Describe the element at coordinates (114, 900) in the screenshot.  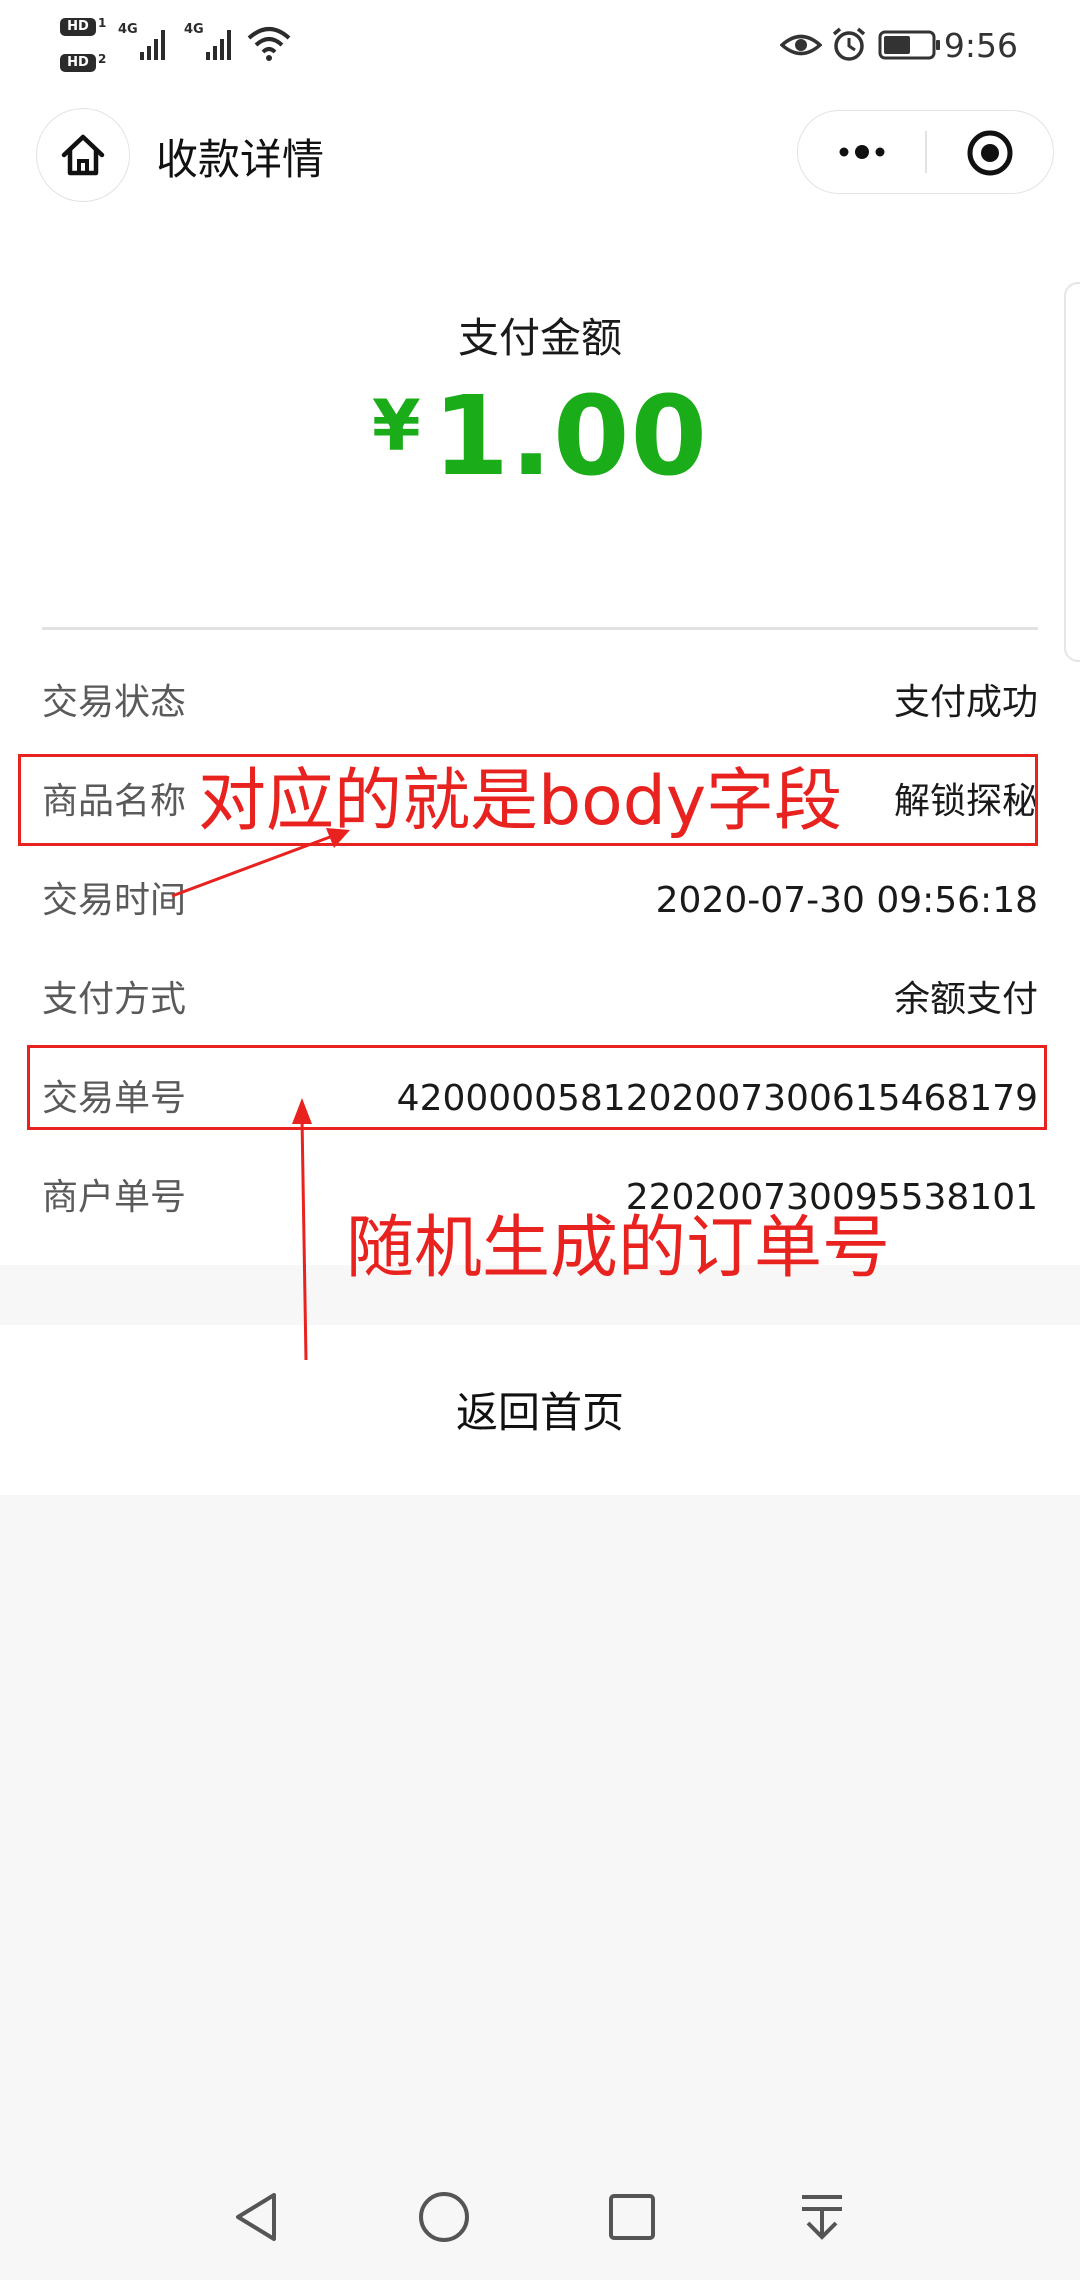
I see `row-label: 交易时间` at that location.